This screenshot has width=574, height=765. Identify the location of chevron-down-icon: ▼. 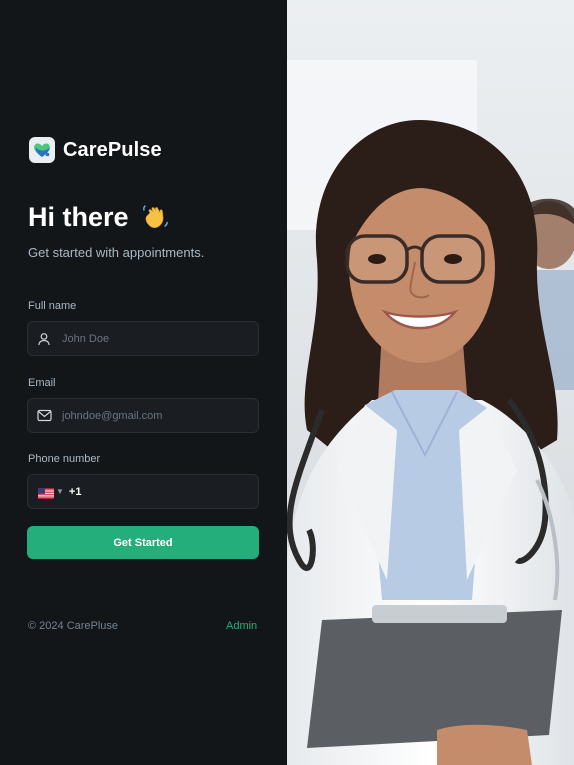
(60, 491).